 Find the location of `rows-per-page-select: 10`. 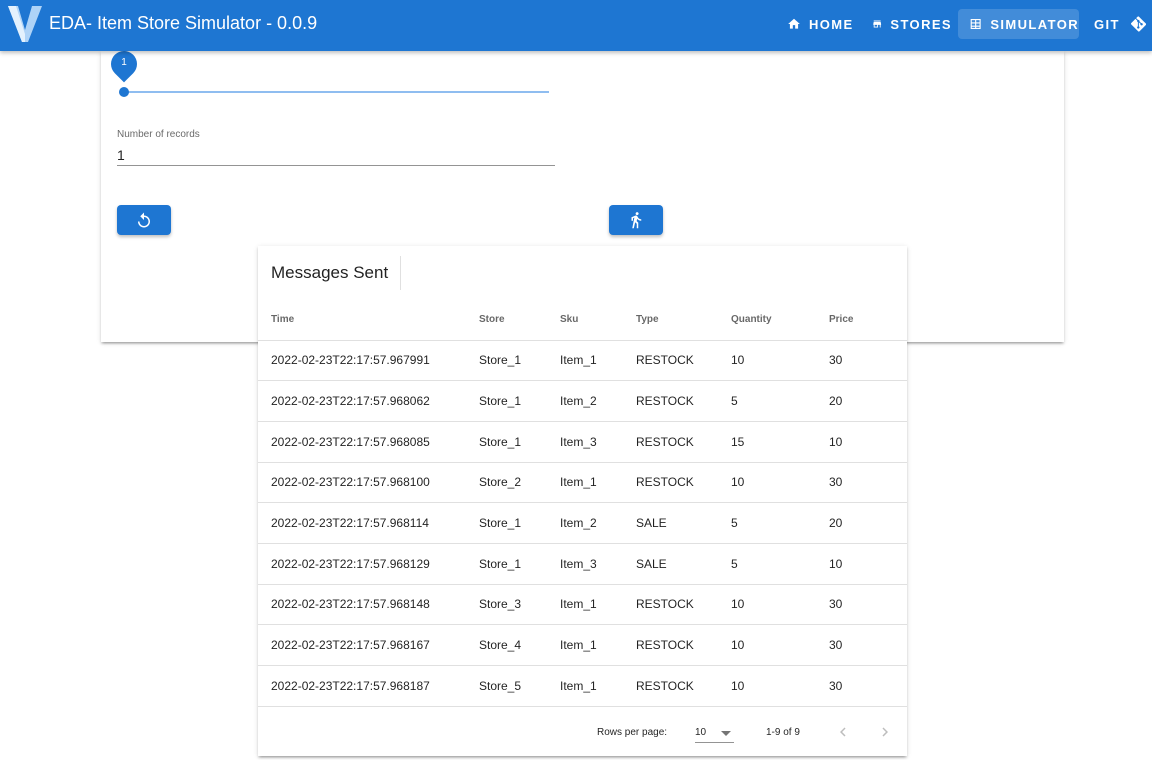

rows-per-page-select: 10 is located at coordinates (714, 732).